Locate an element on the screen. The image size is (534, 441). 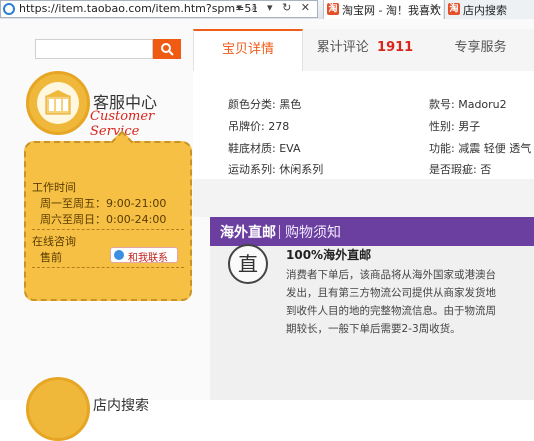
shop-search-logo-icon is located at coordinates (58, 409).